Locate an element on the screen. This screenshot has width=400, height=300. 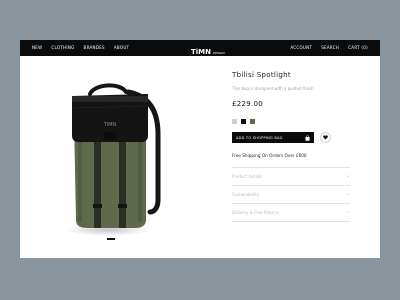
account-nav: ACCOUNT SEARCH CART (0) is located at coordinates (329, 48).